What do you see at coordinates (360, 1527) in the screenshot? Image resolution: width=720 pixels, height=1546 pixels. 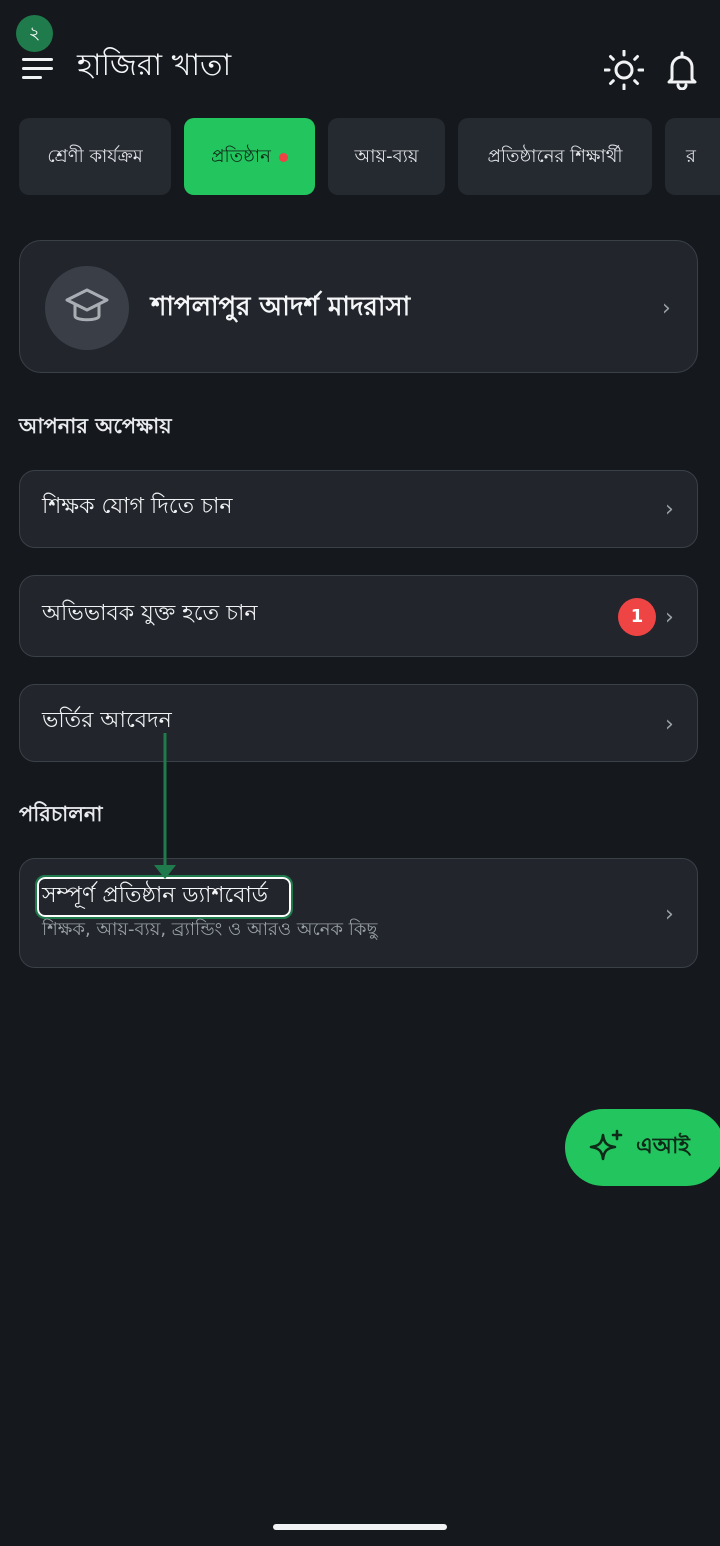 I see `home-indicator` at bounding box center [360, 1527].